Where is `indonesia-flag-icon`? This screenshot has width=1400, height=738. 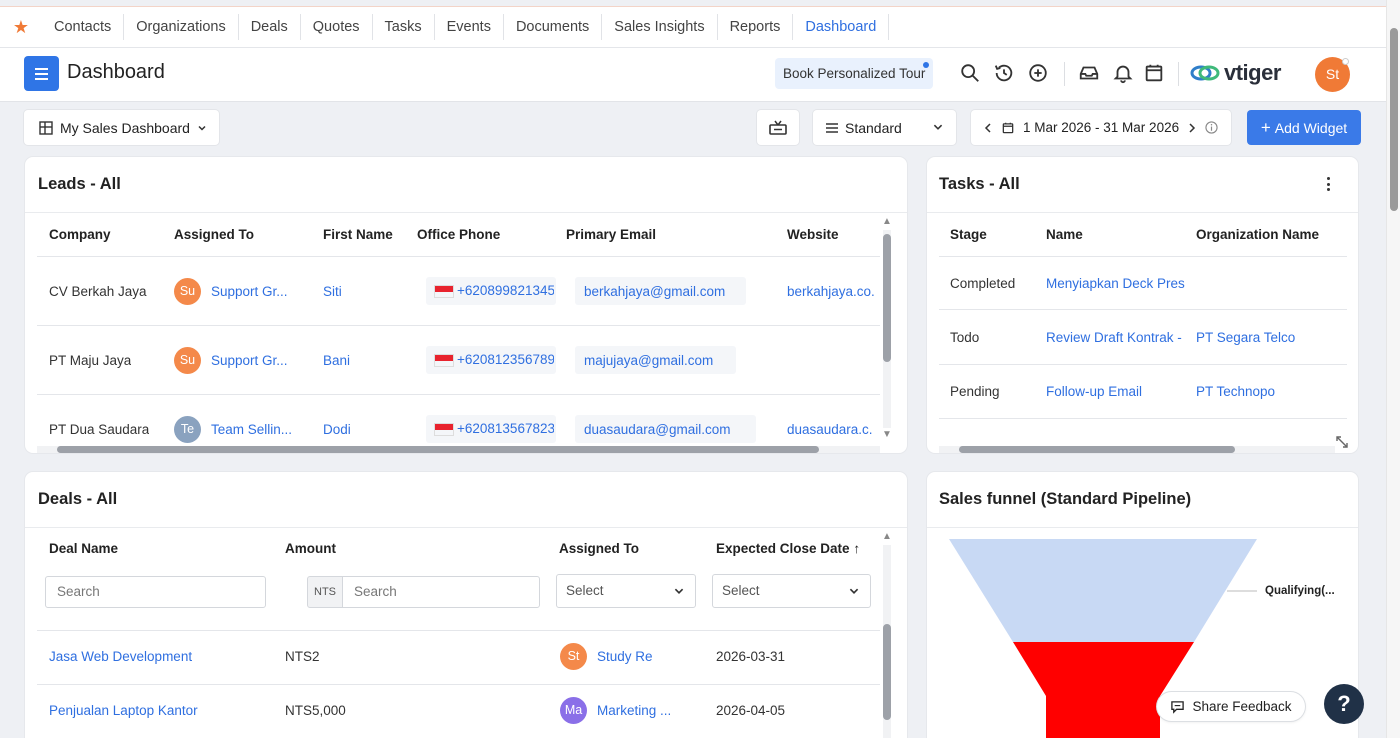 indonesia-flag-icon is located at coordinates (444, 429).